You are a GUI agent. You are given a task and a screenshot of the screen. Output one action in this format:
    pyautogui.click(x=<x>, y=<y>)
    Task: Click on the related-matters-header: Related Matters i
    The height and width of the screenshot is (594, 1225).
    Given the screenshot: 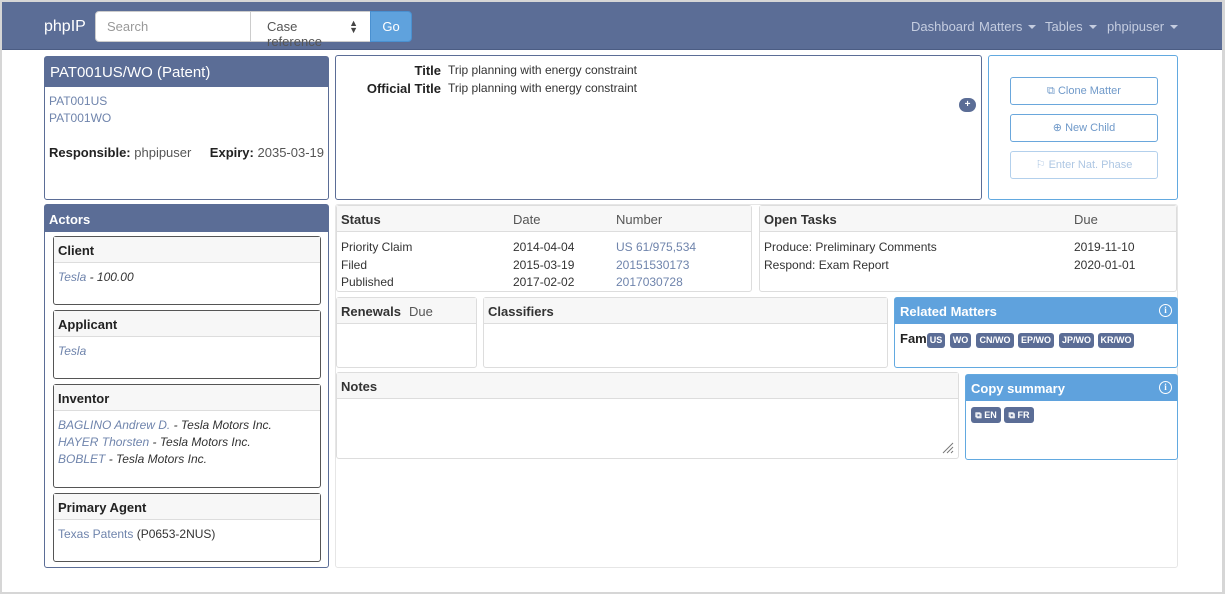 What is the action you would take?
    pyautogui.click(x=1036, y=311)
    